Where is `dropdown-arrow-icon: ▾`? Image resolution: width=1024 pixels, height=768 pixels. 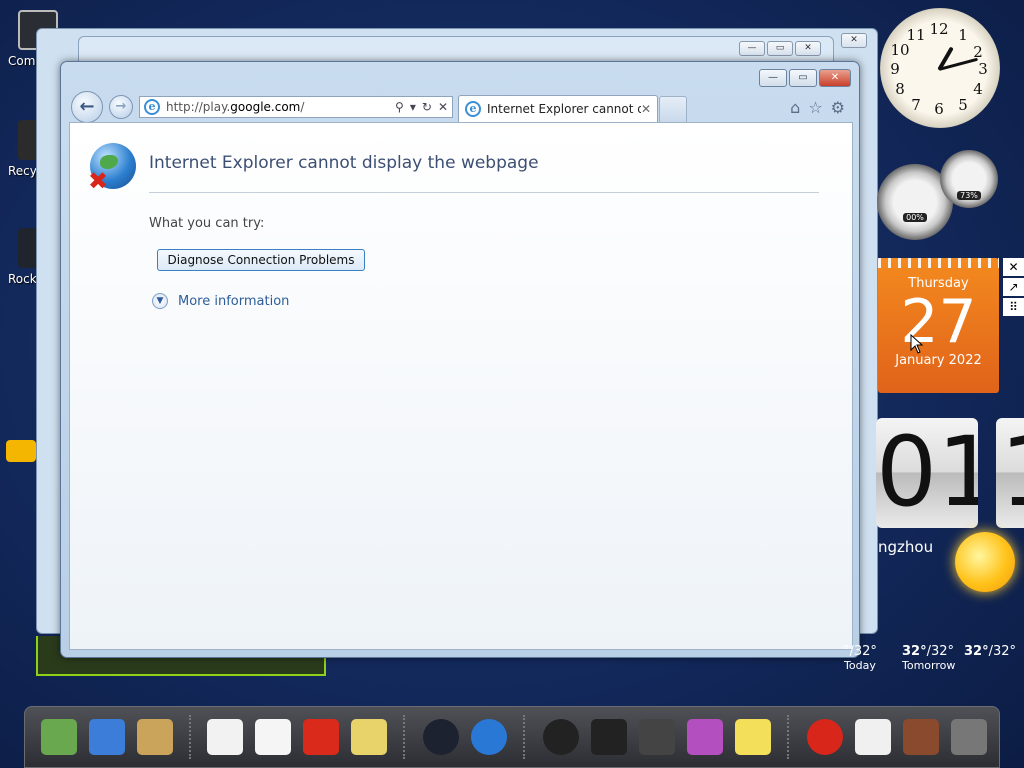
dropdown-arrow-icon: ▾ is located at coordinates (413, 107).